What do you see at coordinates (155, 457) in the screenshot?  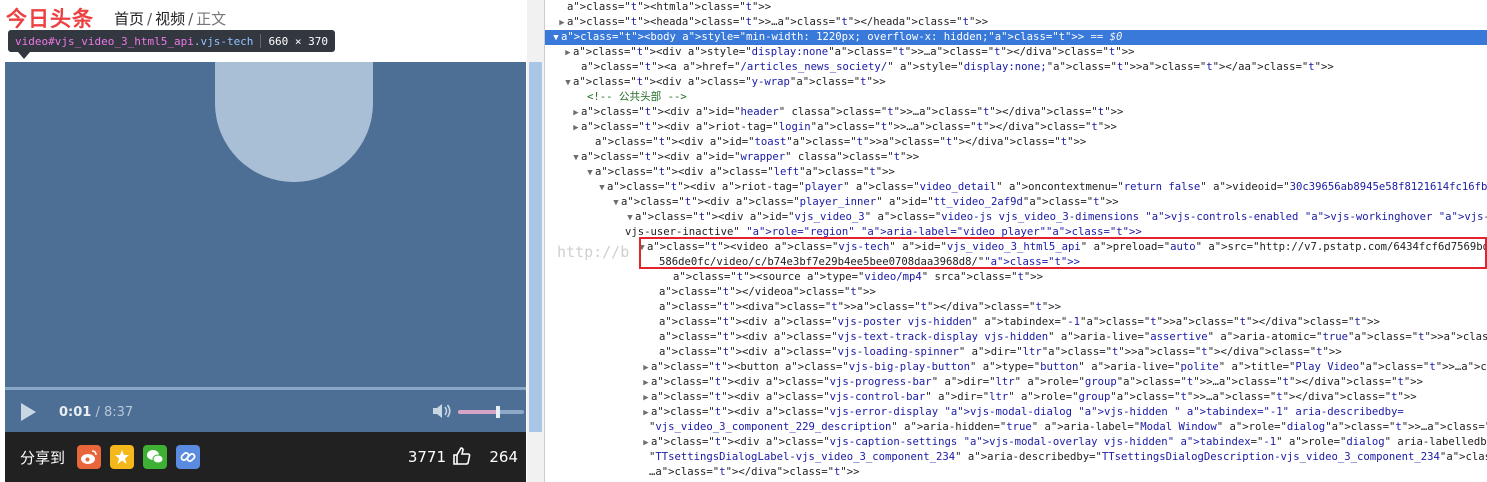 I see `wechat-icon` at bounding box center [155, 457].